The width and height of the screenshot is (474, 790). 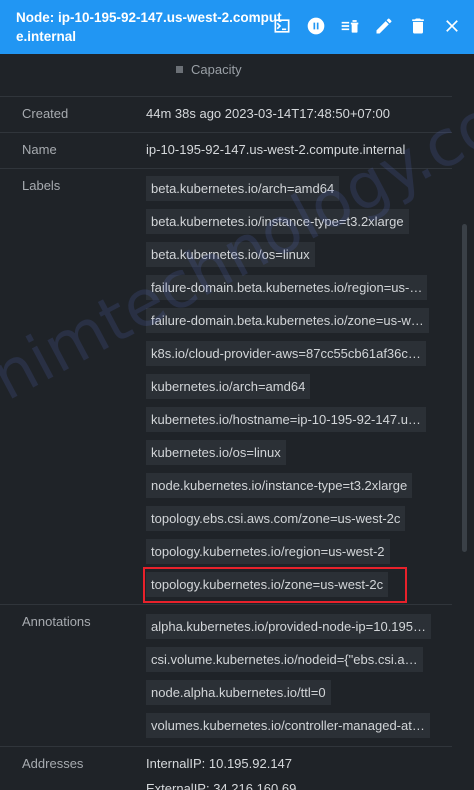 What do you see at coordinates (464, 388) in the screenshot?
I see `scrollbar-thumb` at bounding box center [464, 388].